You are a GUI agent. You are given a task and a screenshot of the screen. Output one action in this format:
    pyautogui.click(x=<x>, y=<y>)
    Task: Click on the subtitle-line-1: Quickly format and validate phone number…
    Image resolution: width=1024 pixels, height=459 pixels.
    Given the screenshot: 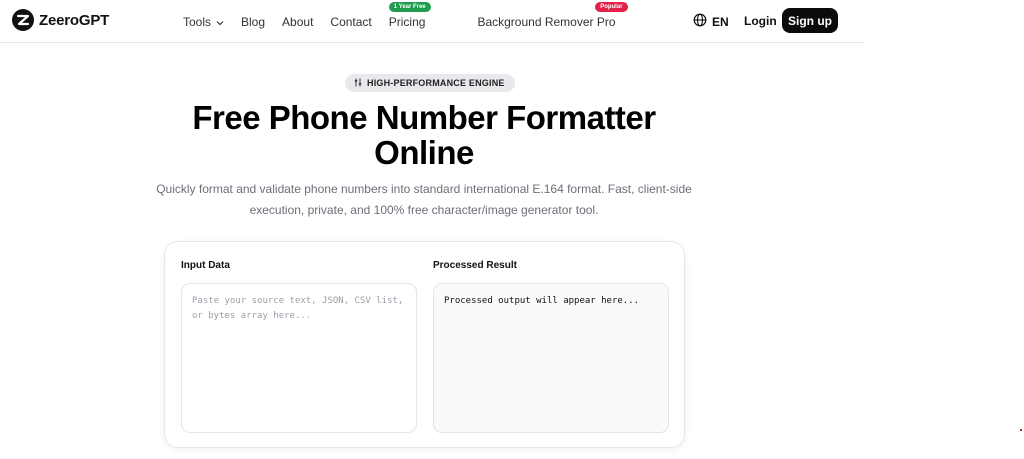 What is the action you would take?
    pyautogui.click(x=424, y=189)
    